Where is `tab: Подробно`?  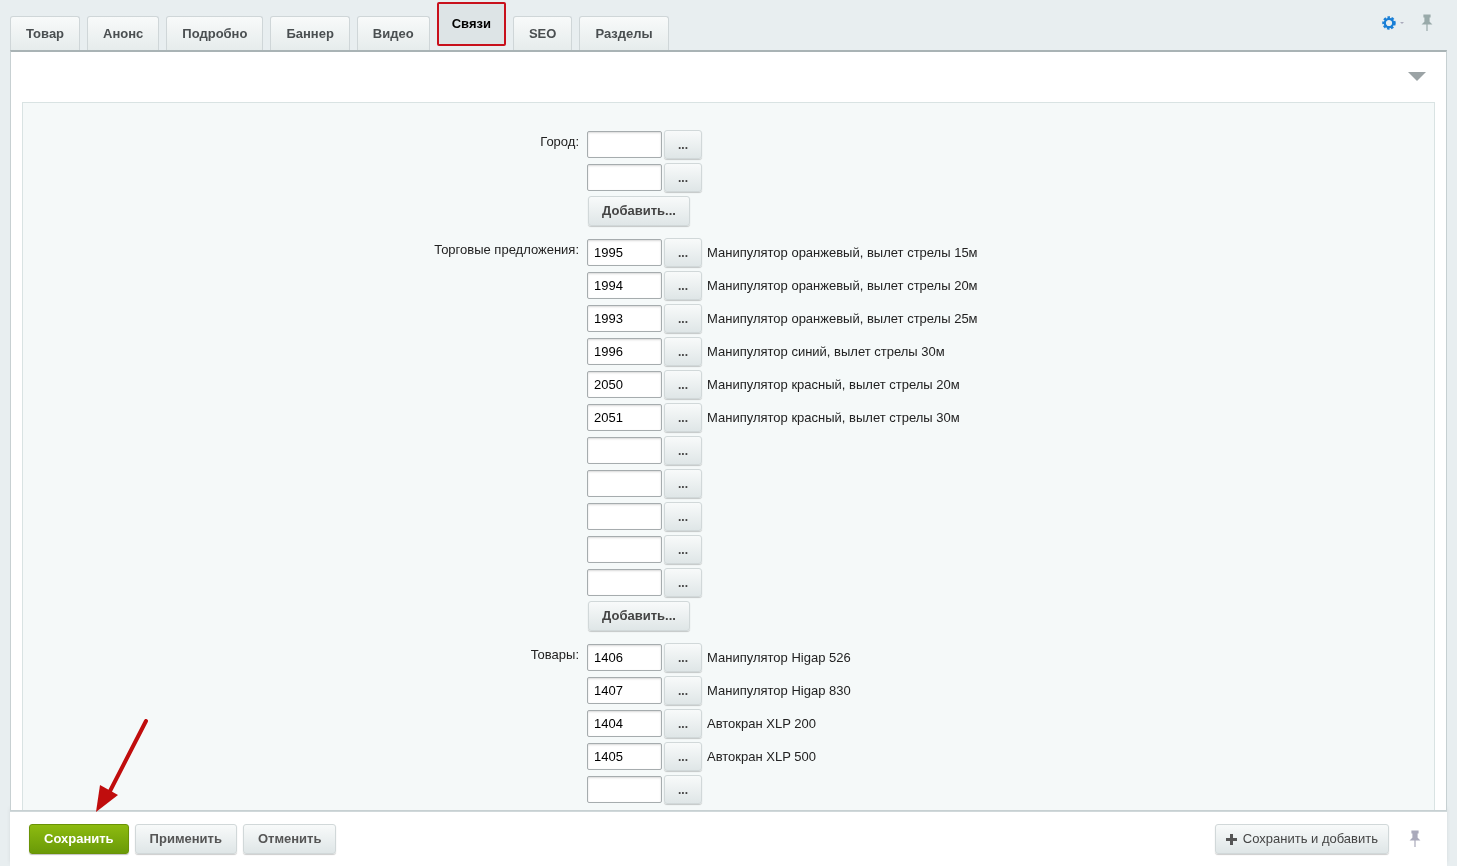
tab: Подробно is located at coordinates (215, 33).